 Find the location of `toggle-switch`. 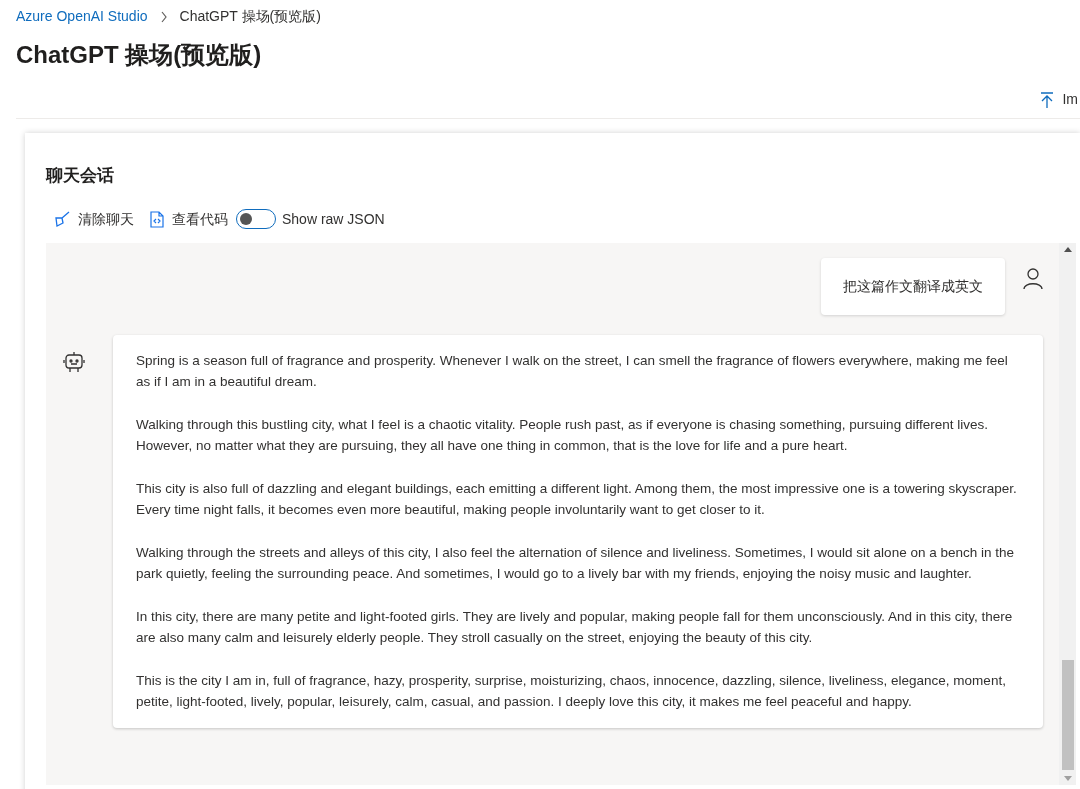

toggle-switch is located at coordinates (256, 219).